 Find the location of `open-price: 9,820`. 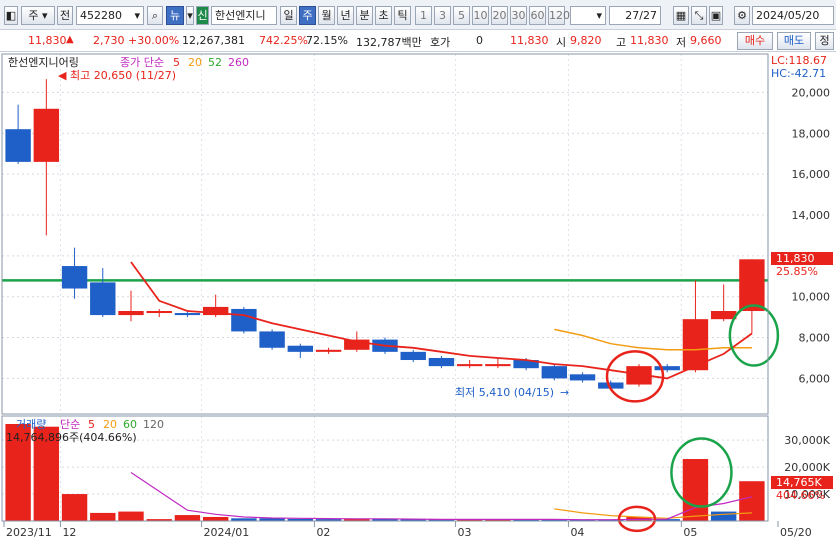

open-price: 9,820 is located at coordinates (586, 40).